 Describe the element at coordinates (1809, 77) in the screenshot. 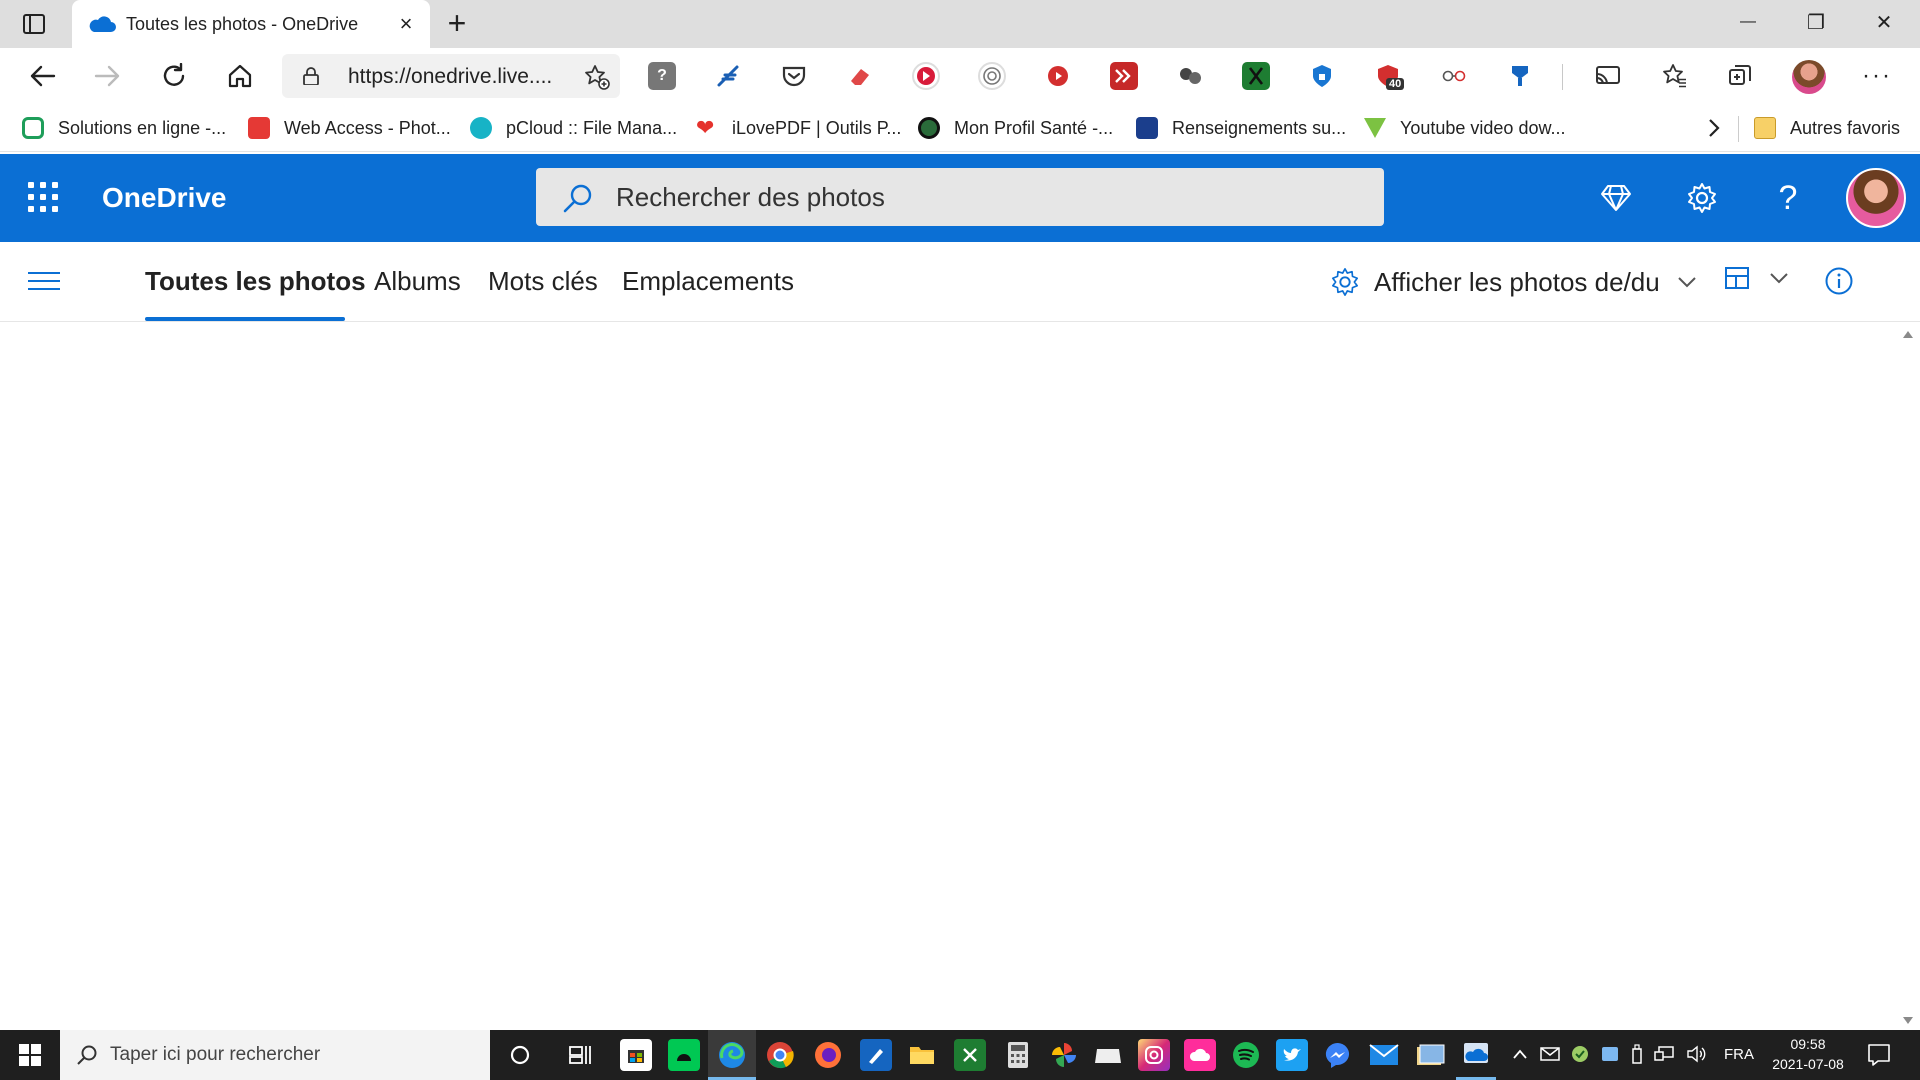

I see `browser-profile-avatar` at that location.